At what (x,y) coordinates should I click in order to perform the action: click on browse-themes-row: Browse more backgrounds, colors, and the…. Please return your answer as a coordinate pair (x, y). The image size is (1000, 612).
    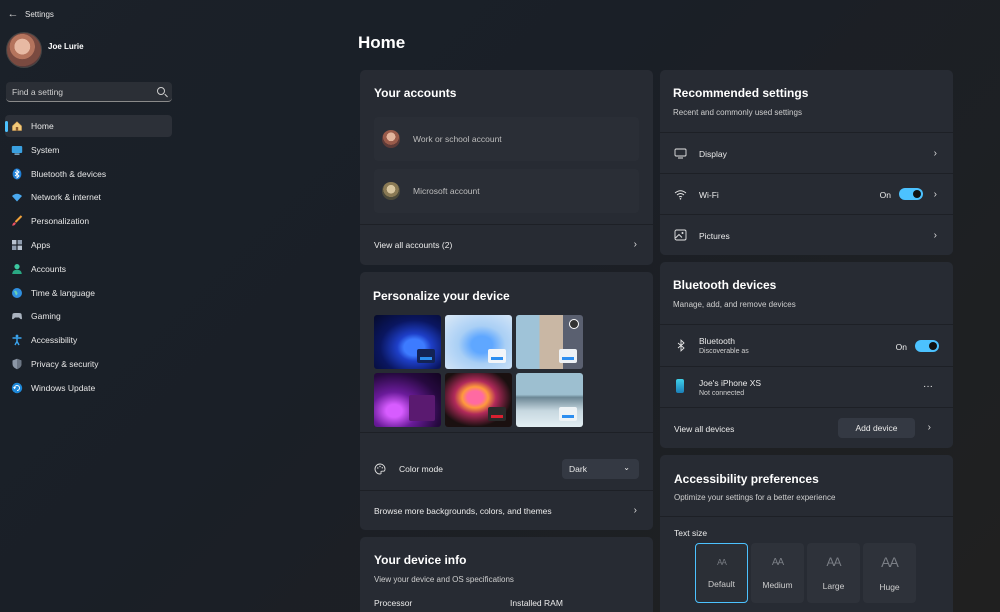
    Looking at the image, I should click on (506, 511).